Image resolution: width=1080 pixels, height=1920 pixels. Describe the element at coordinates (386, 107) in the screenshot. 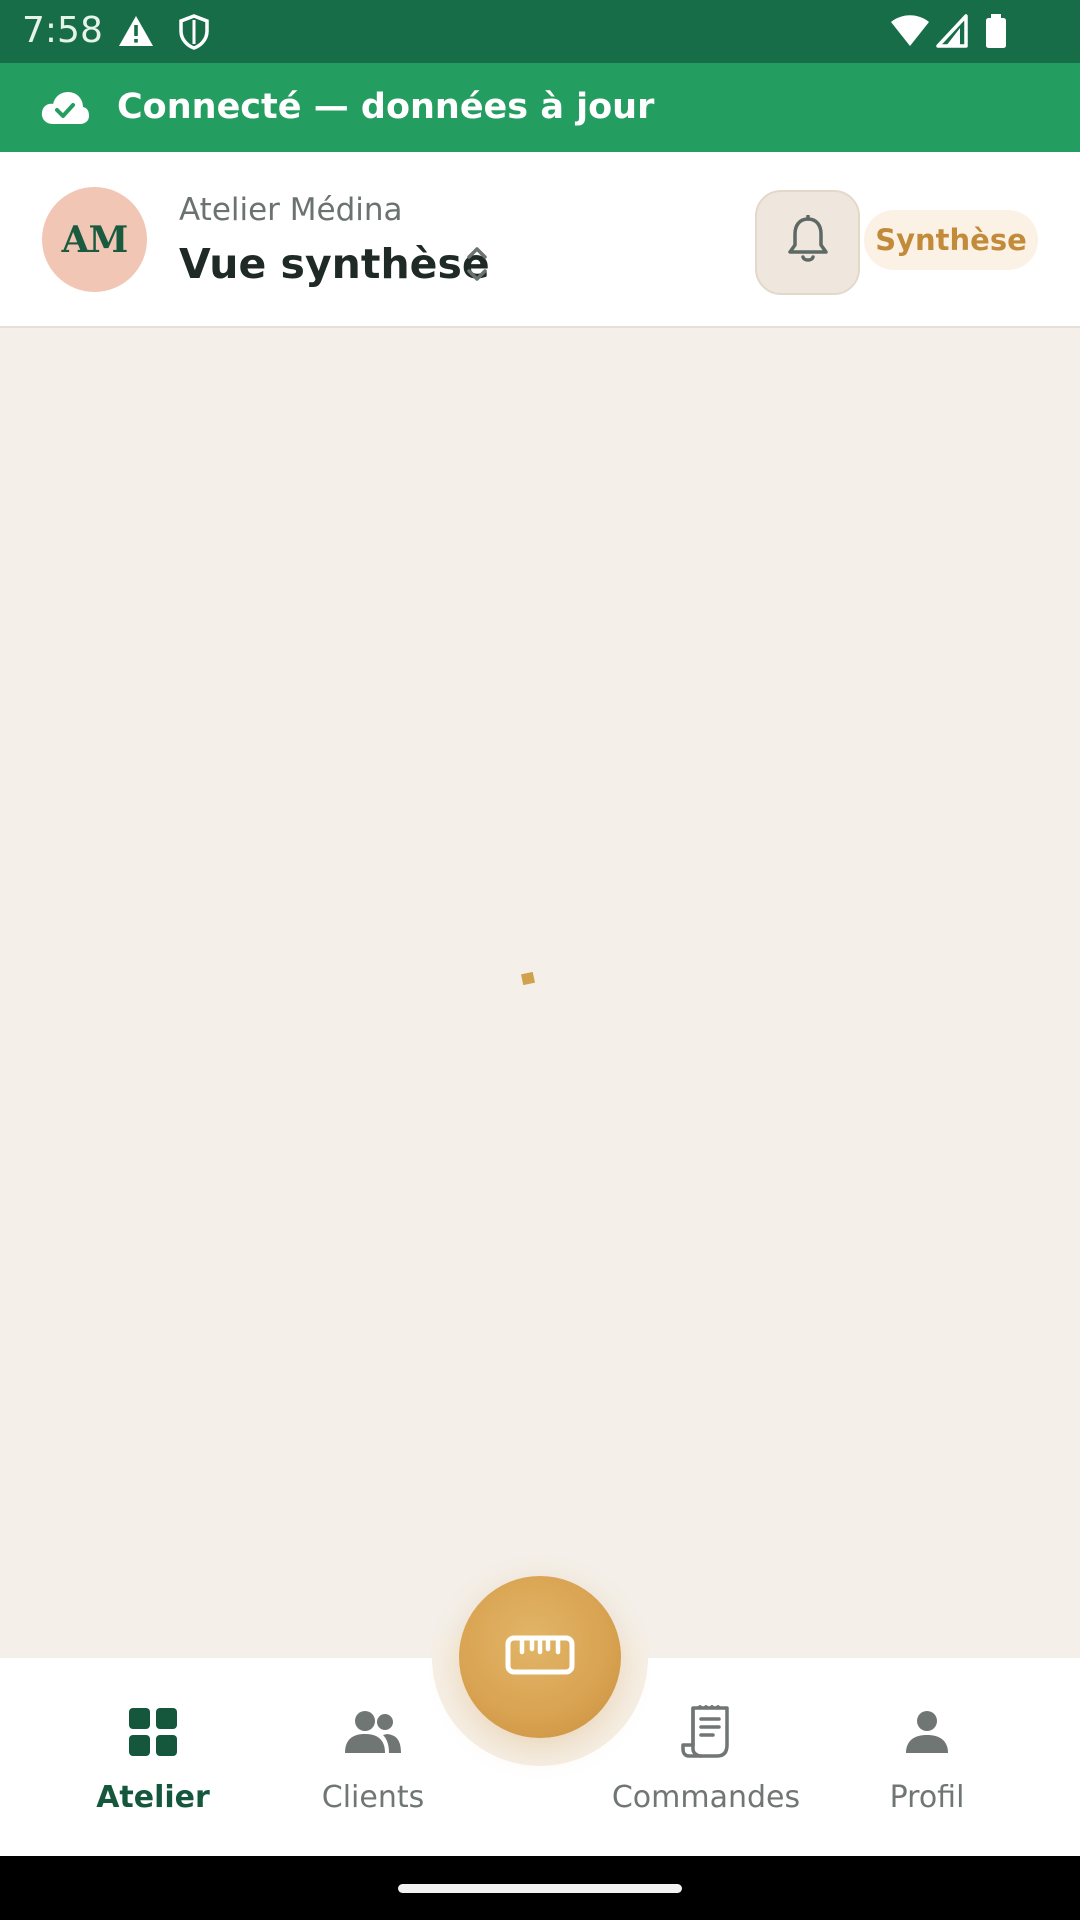

I see `connection-status-text: Connecté — données à jour` at that location.